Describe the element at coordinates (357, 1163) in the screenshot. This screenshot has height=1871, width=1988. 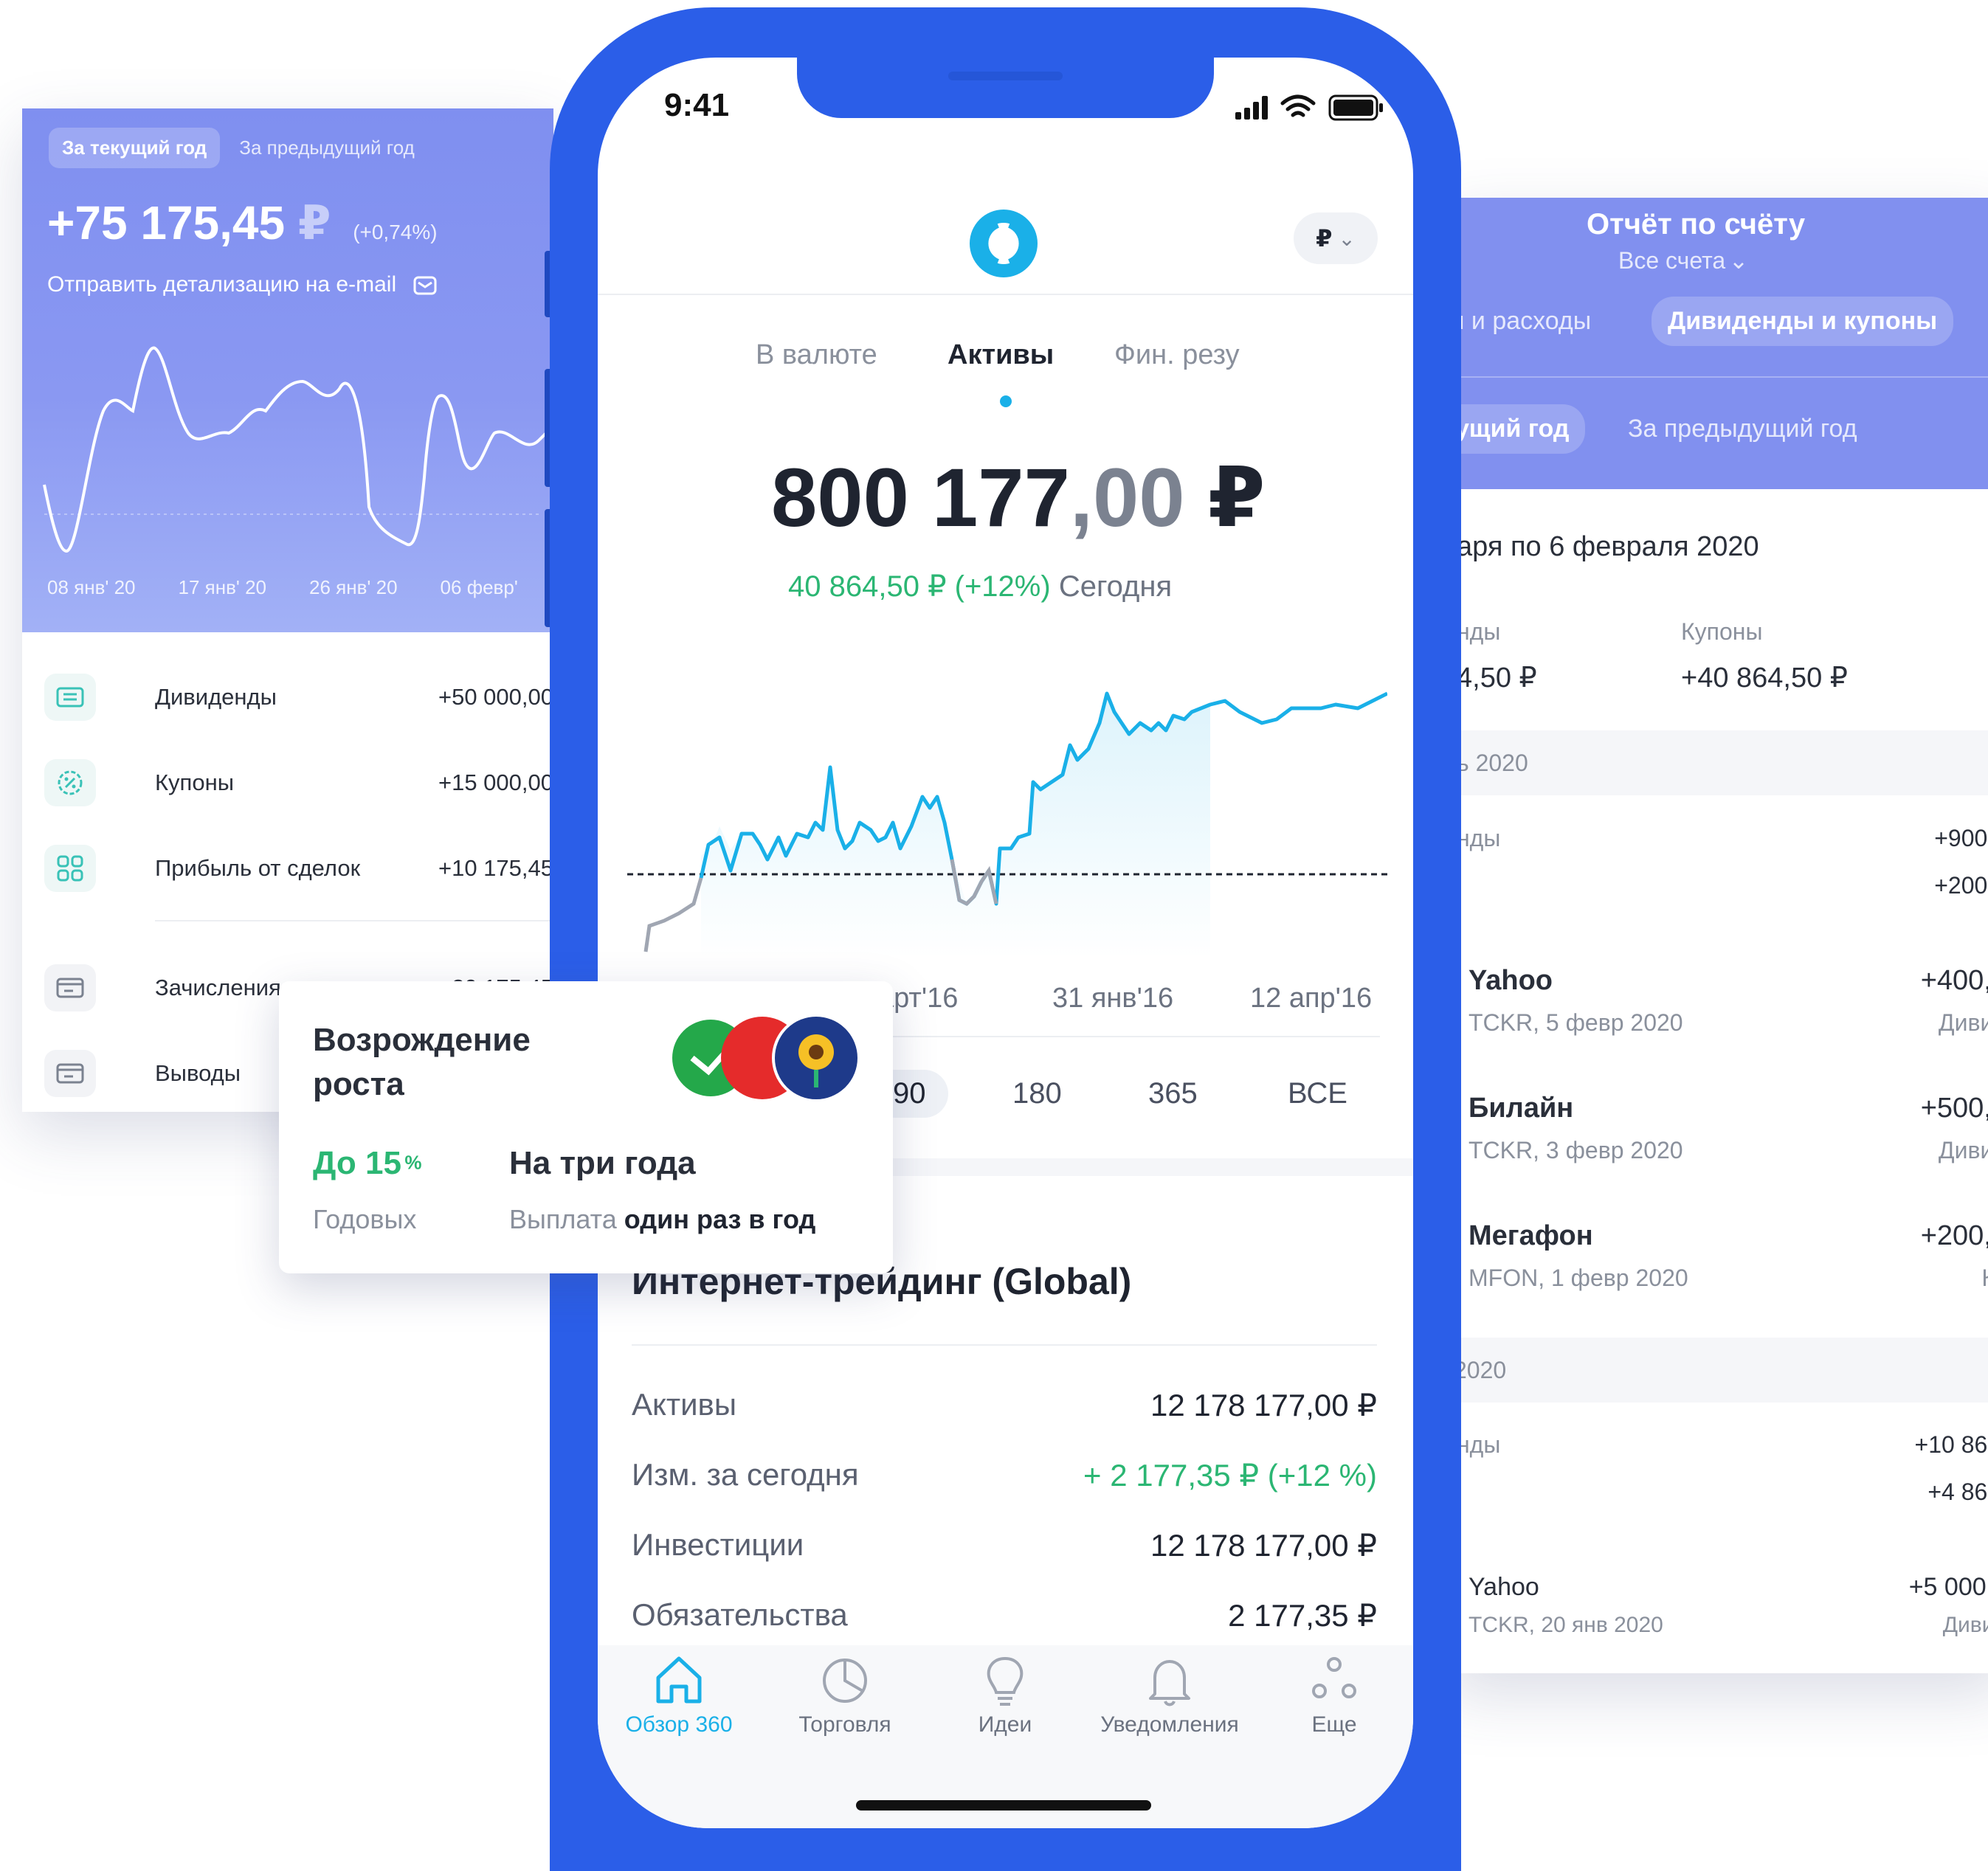
I see `promo-rate-value: До 15` at that location.